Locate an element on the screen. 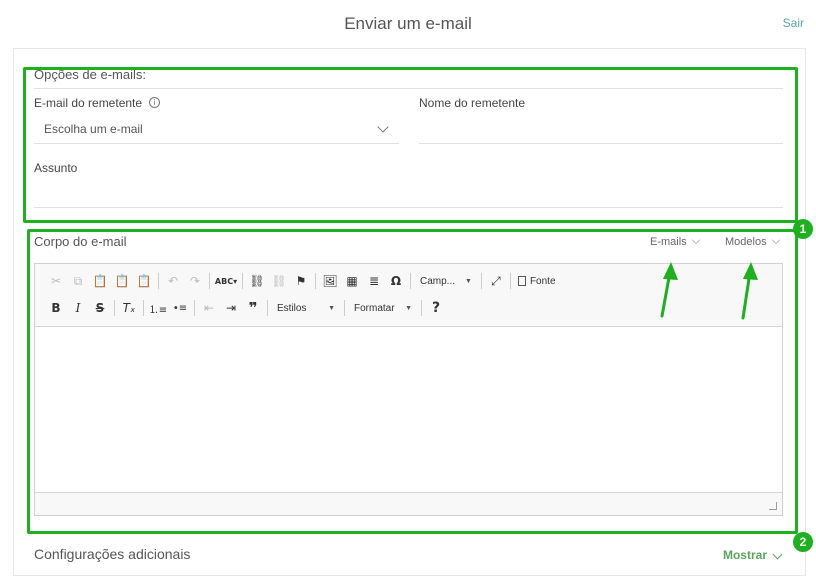 The image size is (816, 576). annotation-arrows is located at coordinates (709, 291).